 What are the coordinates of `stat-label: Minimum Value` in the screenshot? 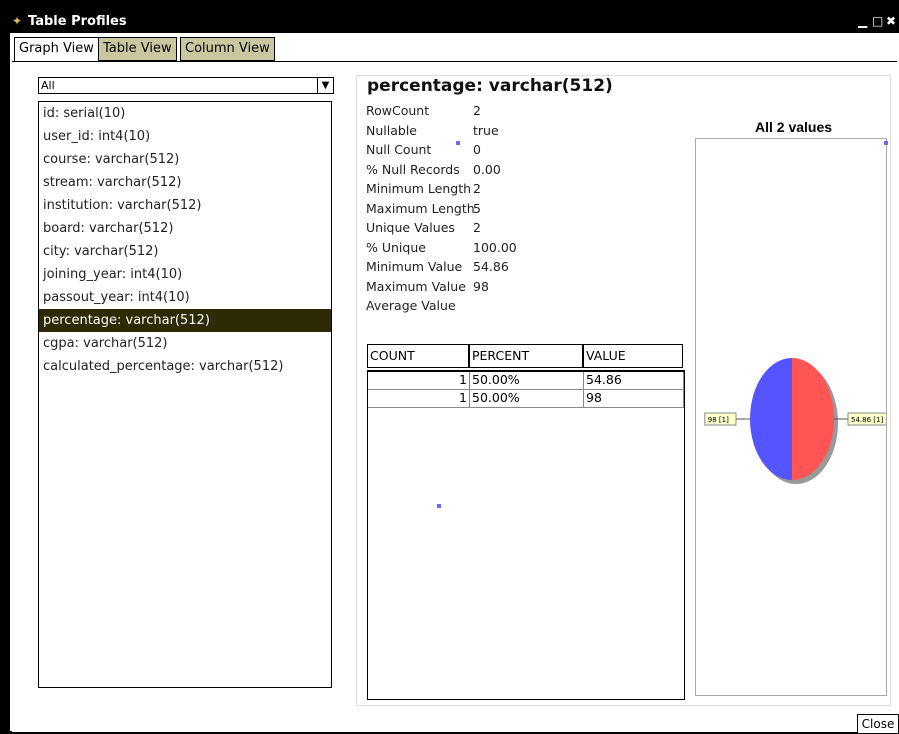 It's located at (414, 266).